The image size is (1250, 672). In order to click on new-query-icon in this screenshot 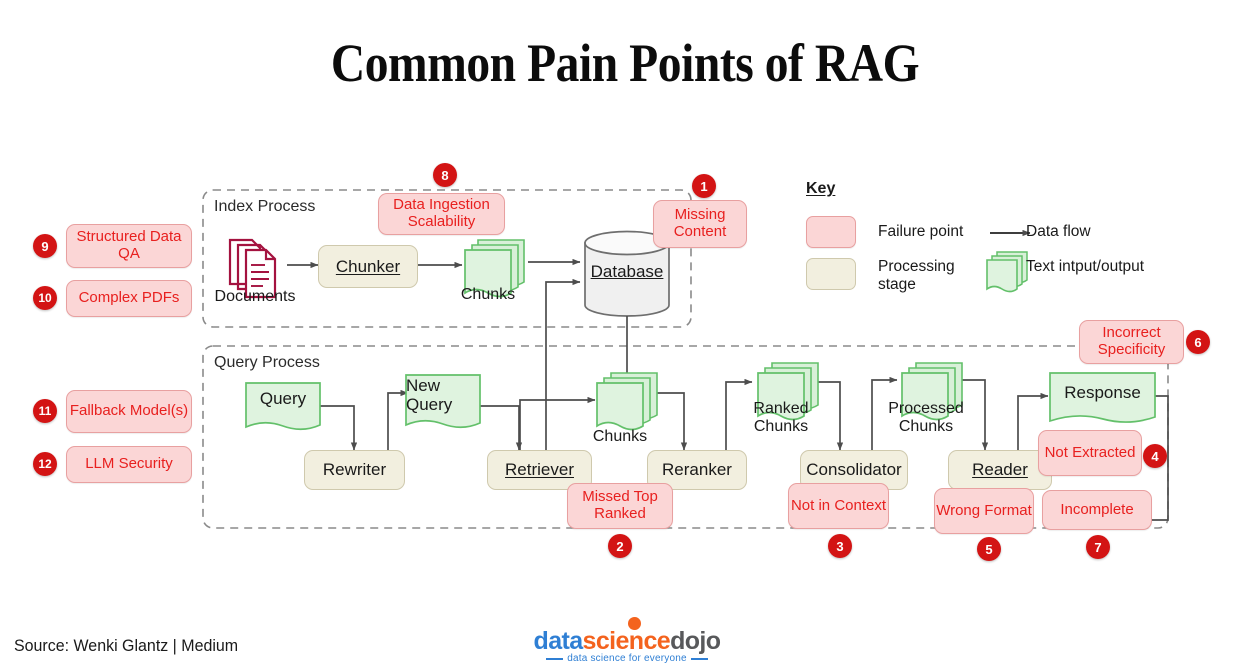, I will do `click(443, 401)`.